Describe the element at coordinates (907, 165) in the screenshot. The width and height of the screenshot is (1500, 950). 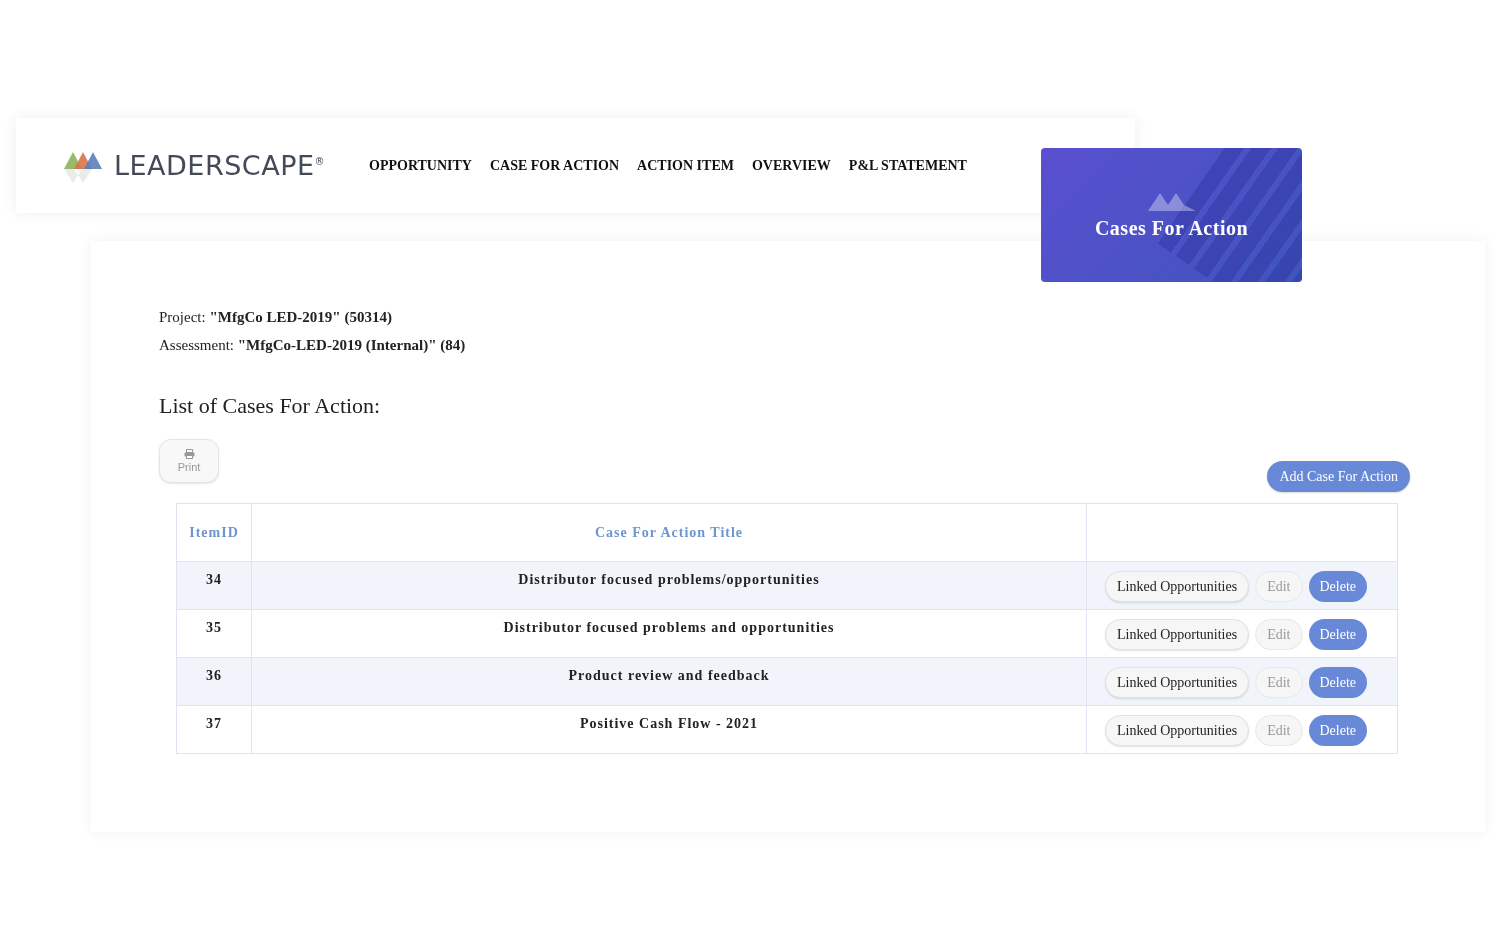
I see `nav-link: P&L STATEMENT` at that location.